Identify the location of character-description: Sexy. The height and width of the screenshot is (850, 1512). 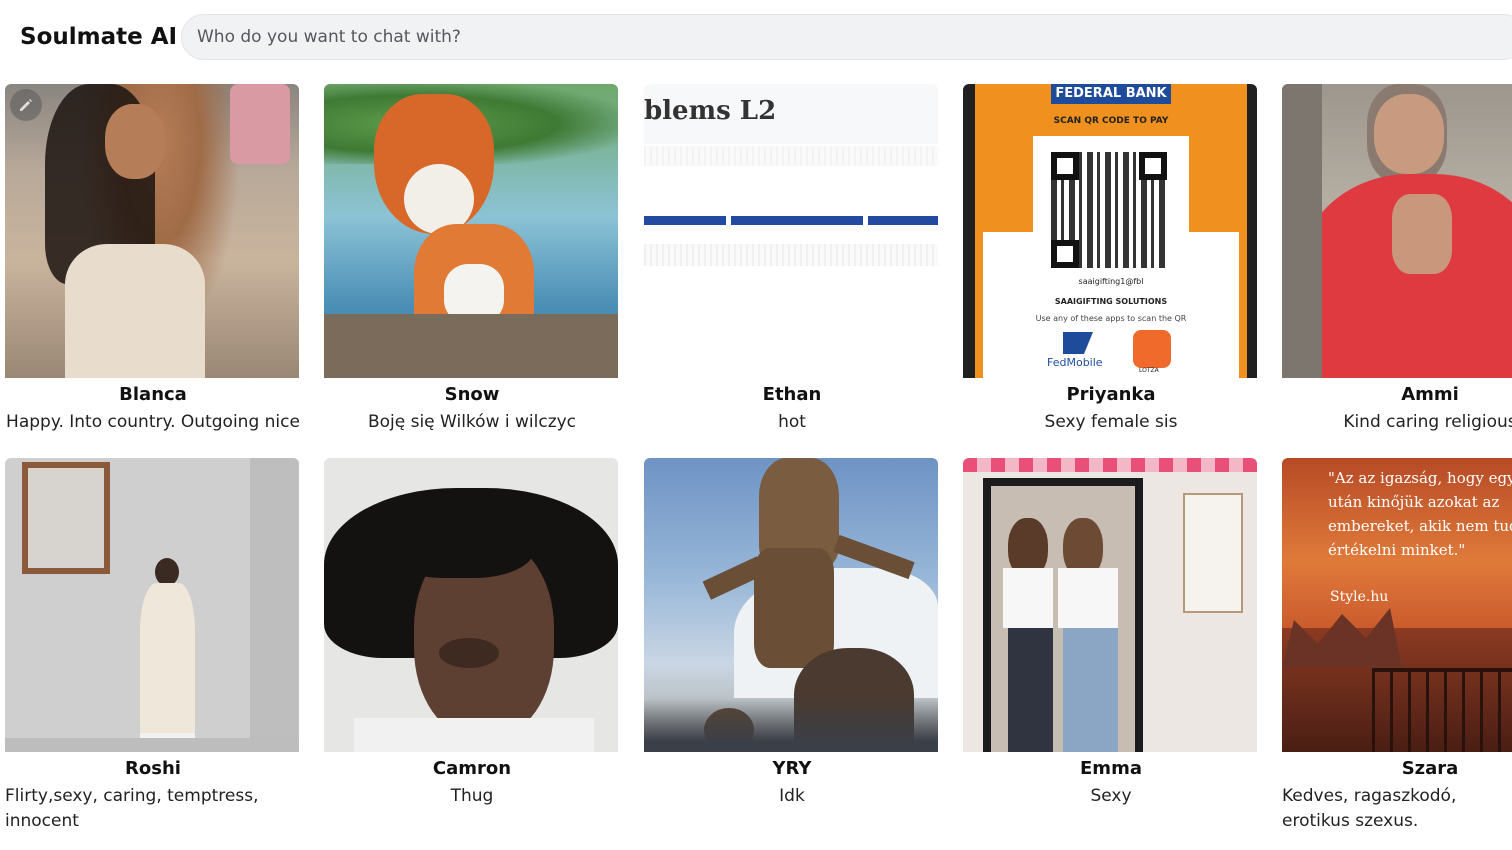
(1111, 796).